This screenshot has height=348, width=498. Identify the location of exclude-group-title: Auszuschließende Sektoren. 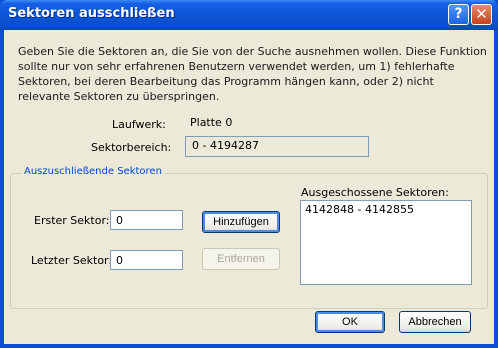
(93, 171).